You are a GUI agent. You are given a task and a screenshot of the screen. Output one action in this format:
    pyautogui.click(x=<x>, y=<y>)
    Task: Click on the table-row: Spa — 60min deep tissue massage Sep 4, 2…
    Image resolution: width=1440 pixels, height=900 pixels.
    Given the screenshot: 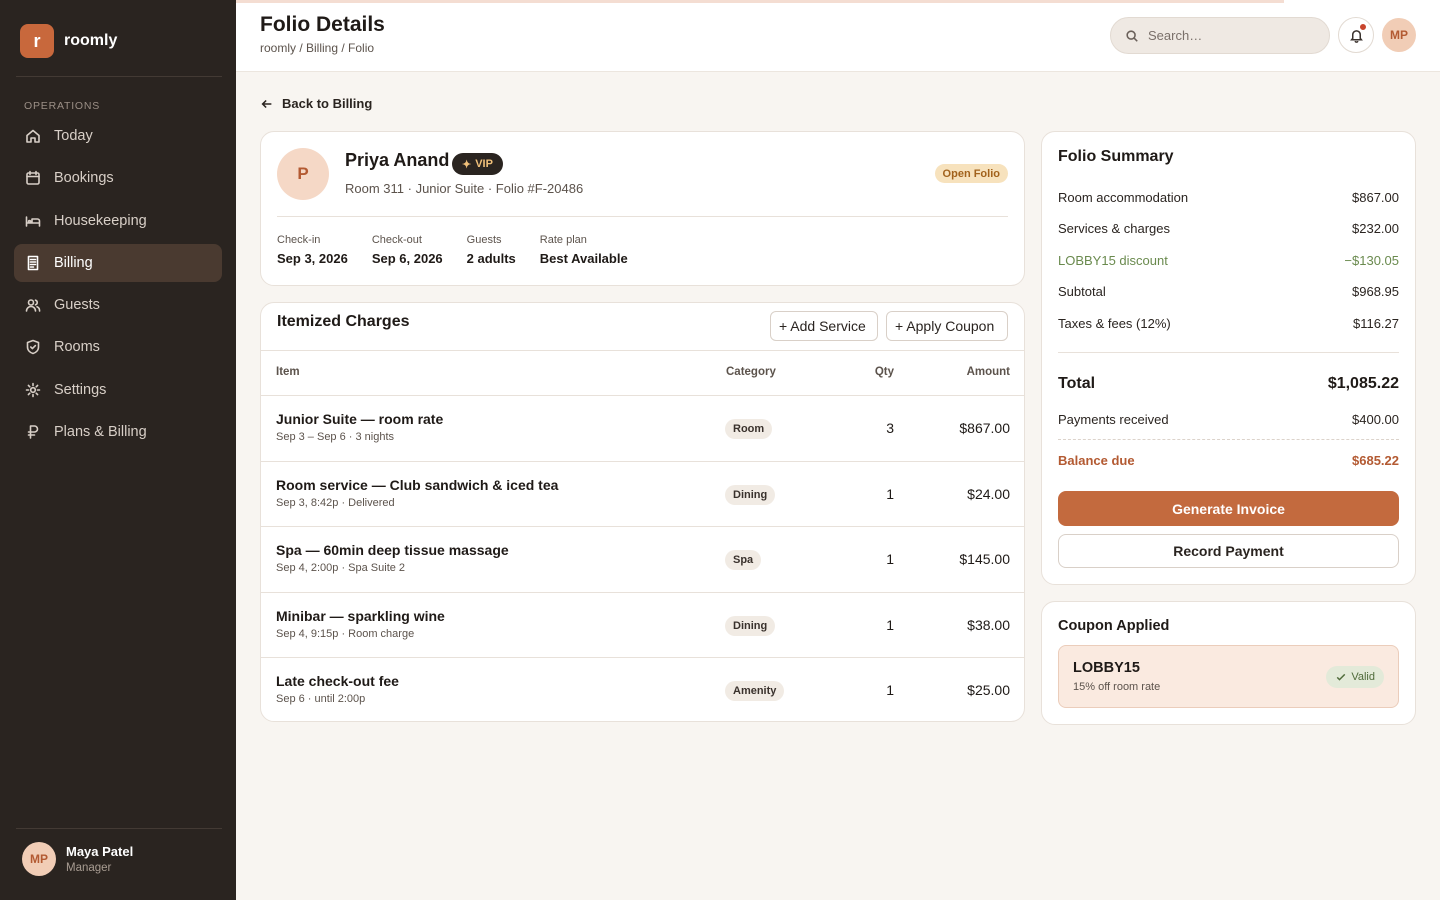 What is the action you would take?
    pyautogui.click(x=642, y=560)
    